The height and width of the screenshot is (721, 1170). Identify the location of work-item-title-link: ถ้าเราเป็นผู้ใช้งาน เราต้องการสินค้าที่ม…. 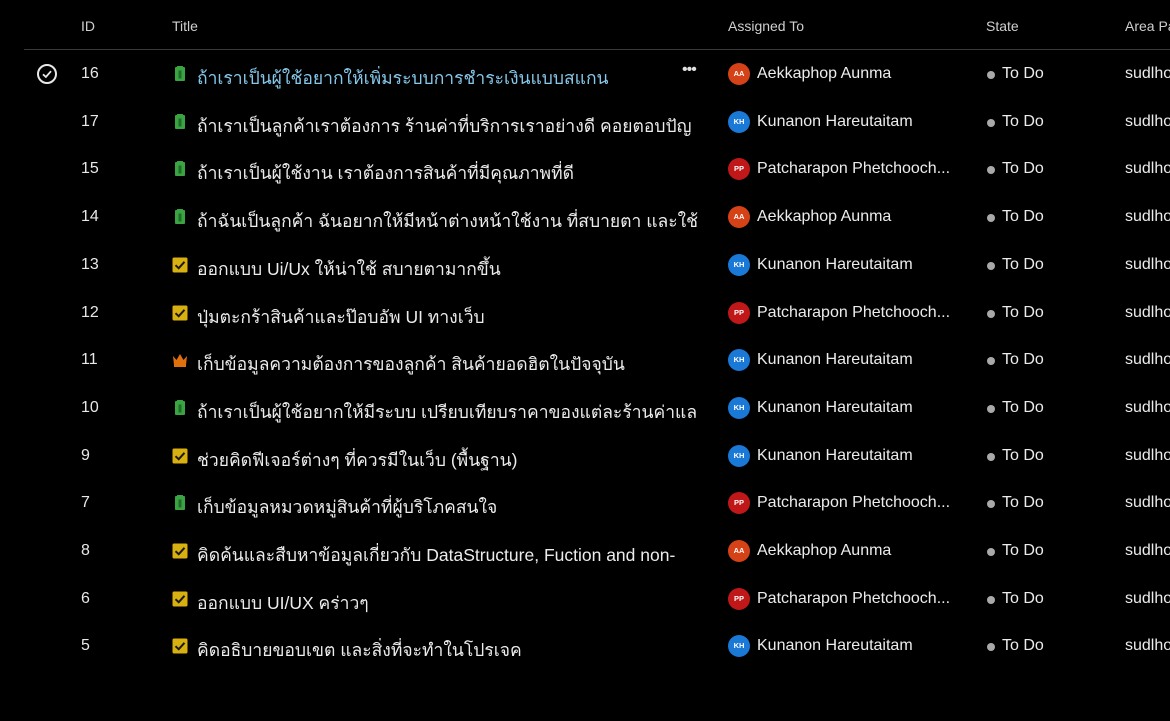
(453, 173).